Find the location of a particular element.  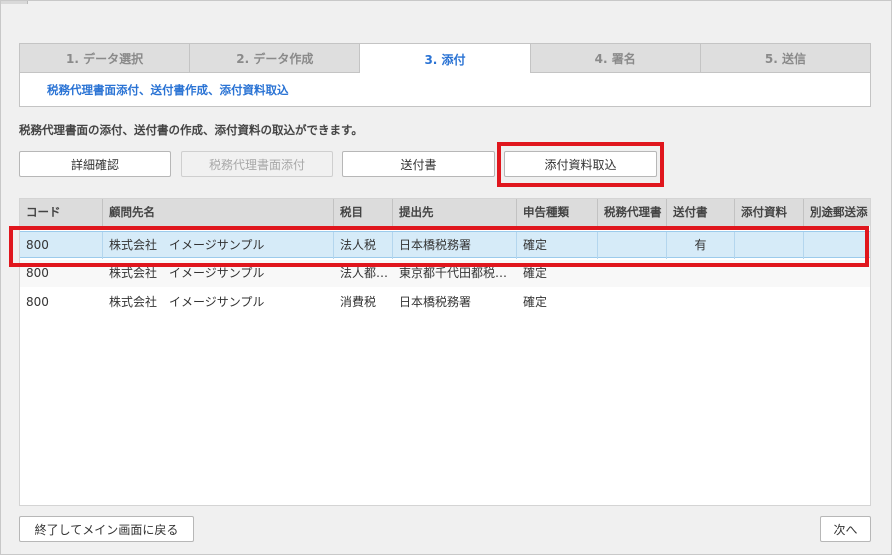

cell-tax: 消費税 is located at coordinates (358, 302).